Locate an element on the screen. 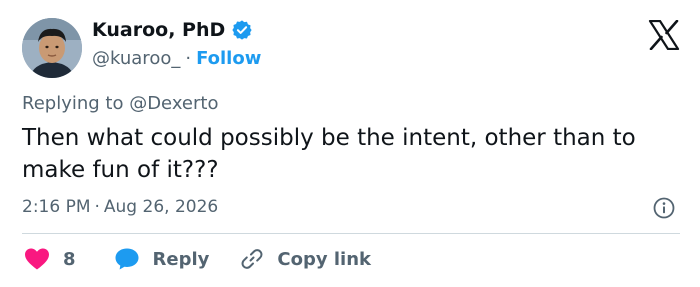 The height and width of the screenshot is (287, 700). author-handle: @kuaroo_ is located at coordinates (136, 58).